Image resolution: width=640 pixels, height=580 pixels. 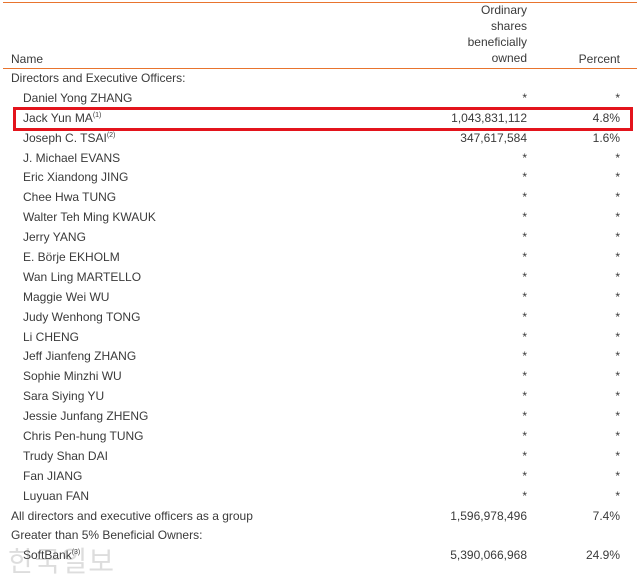 What do you see at coordinates (320, 159) in the screenshot?
I see `table-row: J. Michael EVANS * *` at bounding box center [320, 159].